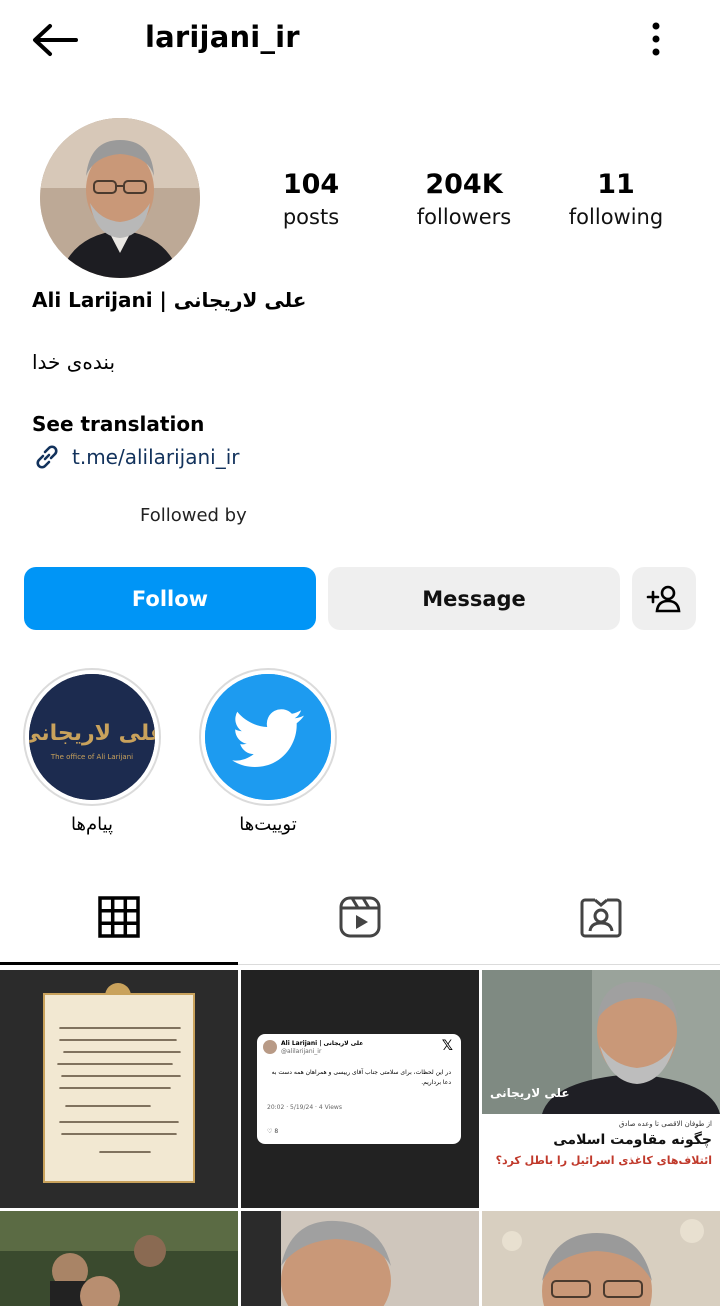 This screenshot has width=720, height=1306. I want to click on tab-posts-grid, so click(119, 917).